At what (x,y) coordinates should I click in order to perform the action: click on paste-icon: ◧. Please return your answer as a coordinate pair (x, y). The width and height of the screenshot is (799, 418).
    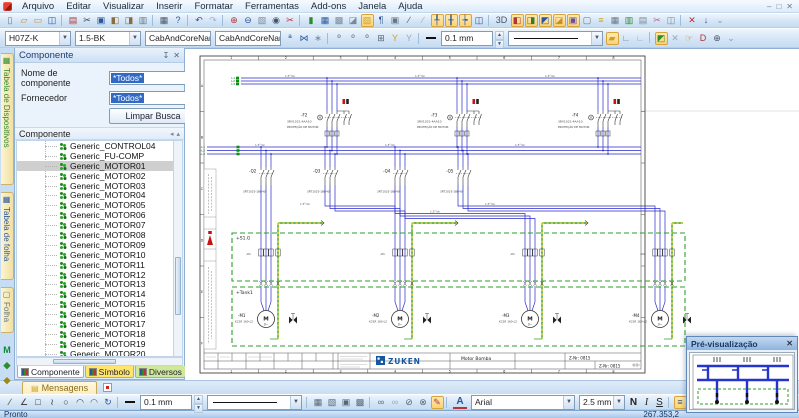
    Looking at the image, I should click on (115, 20).